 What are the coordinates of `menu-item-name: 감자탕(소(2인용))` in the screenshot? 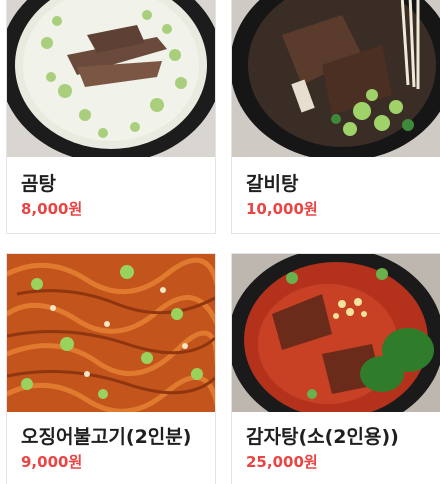 It's located at (322, 437).